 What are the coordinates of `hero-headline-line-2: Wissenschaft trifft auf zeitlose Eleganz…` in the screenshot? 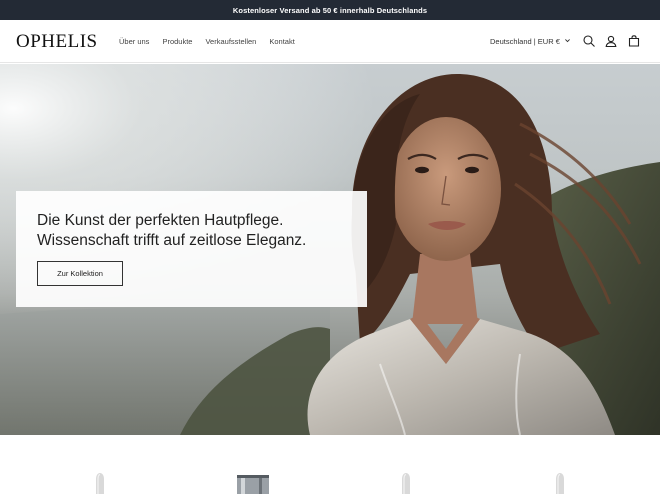 It's located at (172, 240).